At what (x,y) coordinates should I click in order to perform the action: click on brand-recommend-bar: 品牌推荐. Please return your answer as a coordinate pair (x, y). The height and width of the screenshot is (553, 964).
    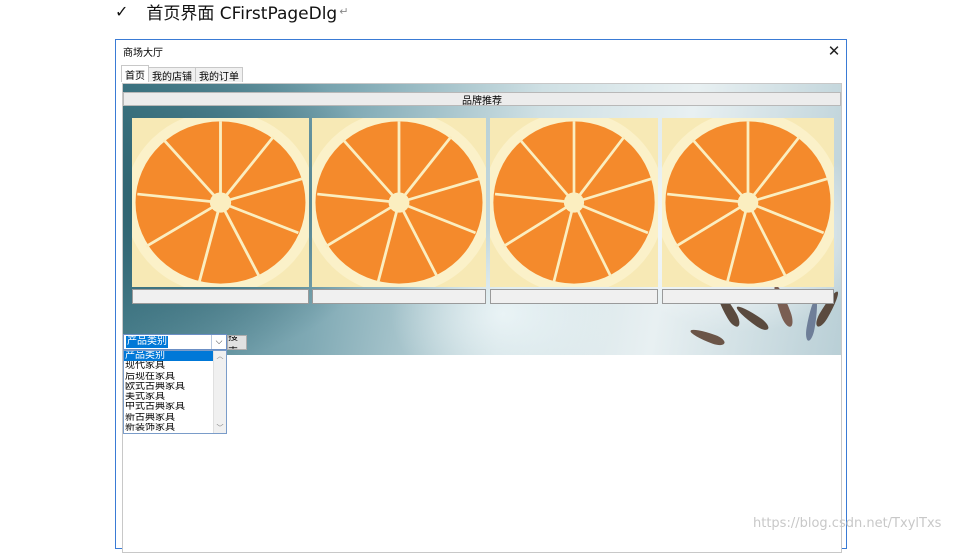
    Looking at the image, I should click on (482, 99).